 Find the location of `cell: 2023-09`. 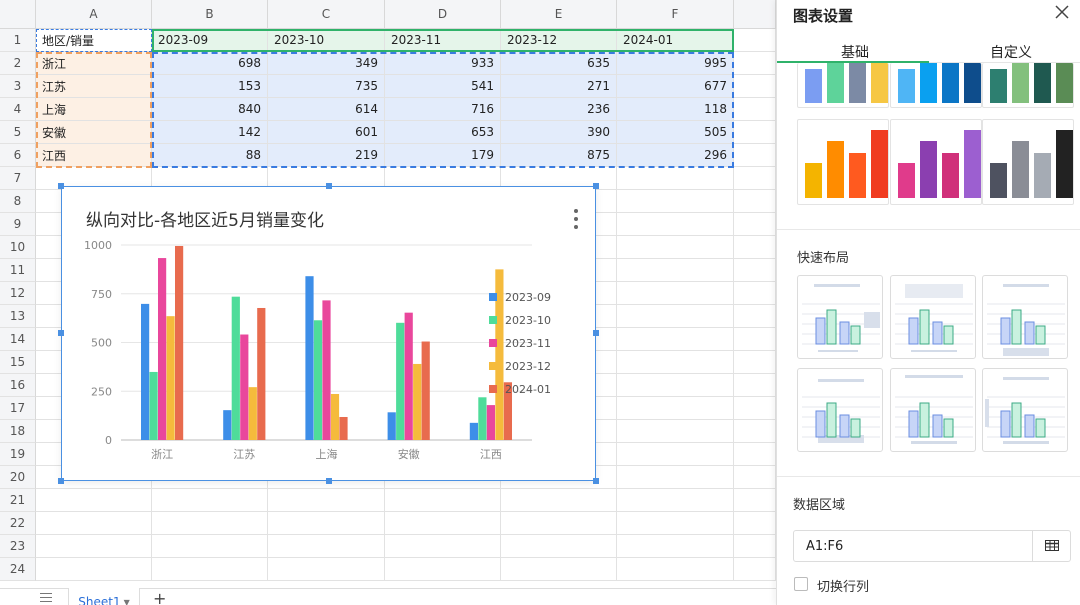

cell: 2023-09 is located at coordinates (210, 40).